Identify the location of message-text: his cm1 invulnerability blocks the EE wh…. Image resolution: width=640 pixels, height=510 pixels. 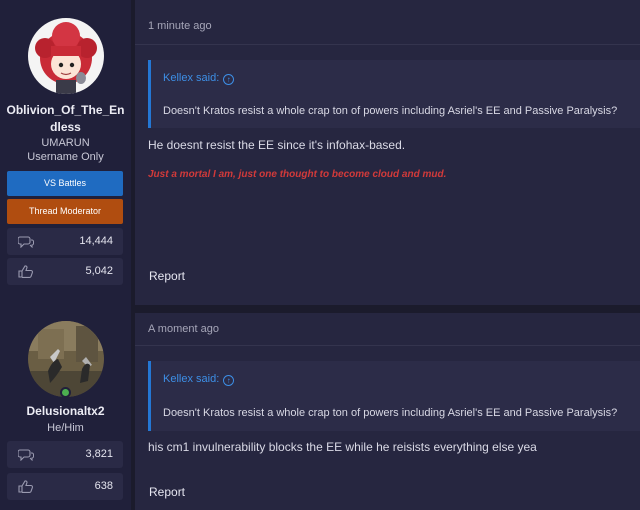
(342, 447).